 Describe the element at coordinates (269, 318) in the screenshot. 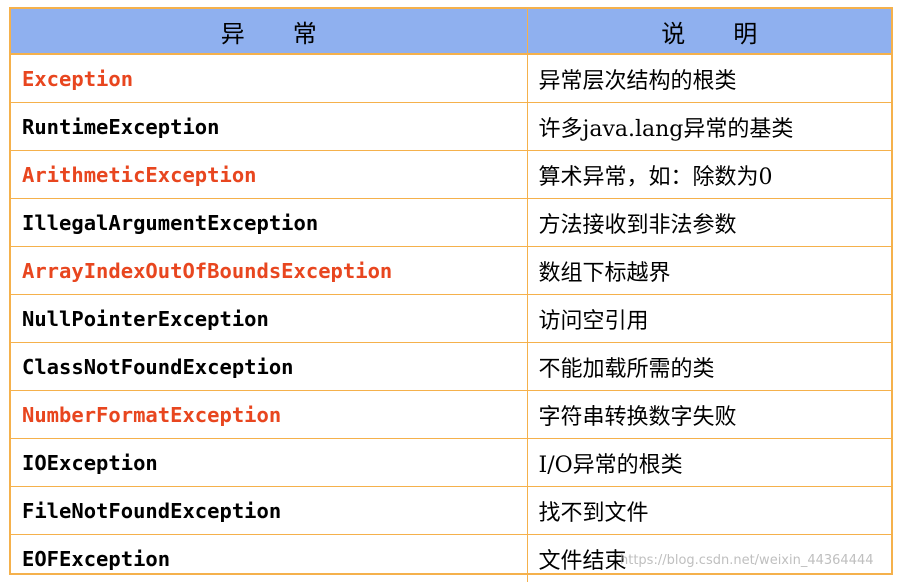

I see `exception-name-cell: NullPointerException` at that location.